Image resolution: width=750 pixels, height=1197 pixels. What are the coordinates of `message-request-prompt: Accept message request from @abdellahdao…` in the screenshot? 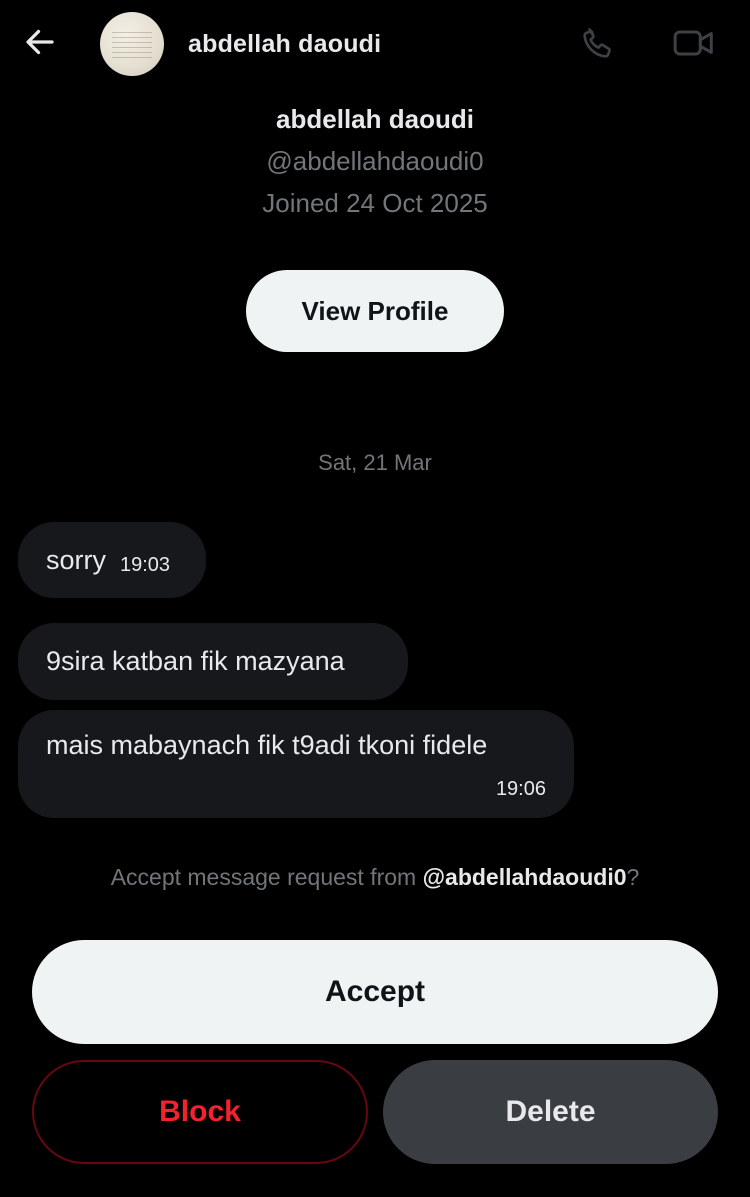 It's located at (375, 877).